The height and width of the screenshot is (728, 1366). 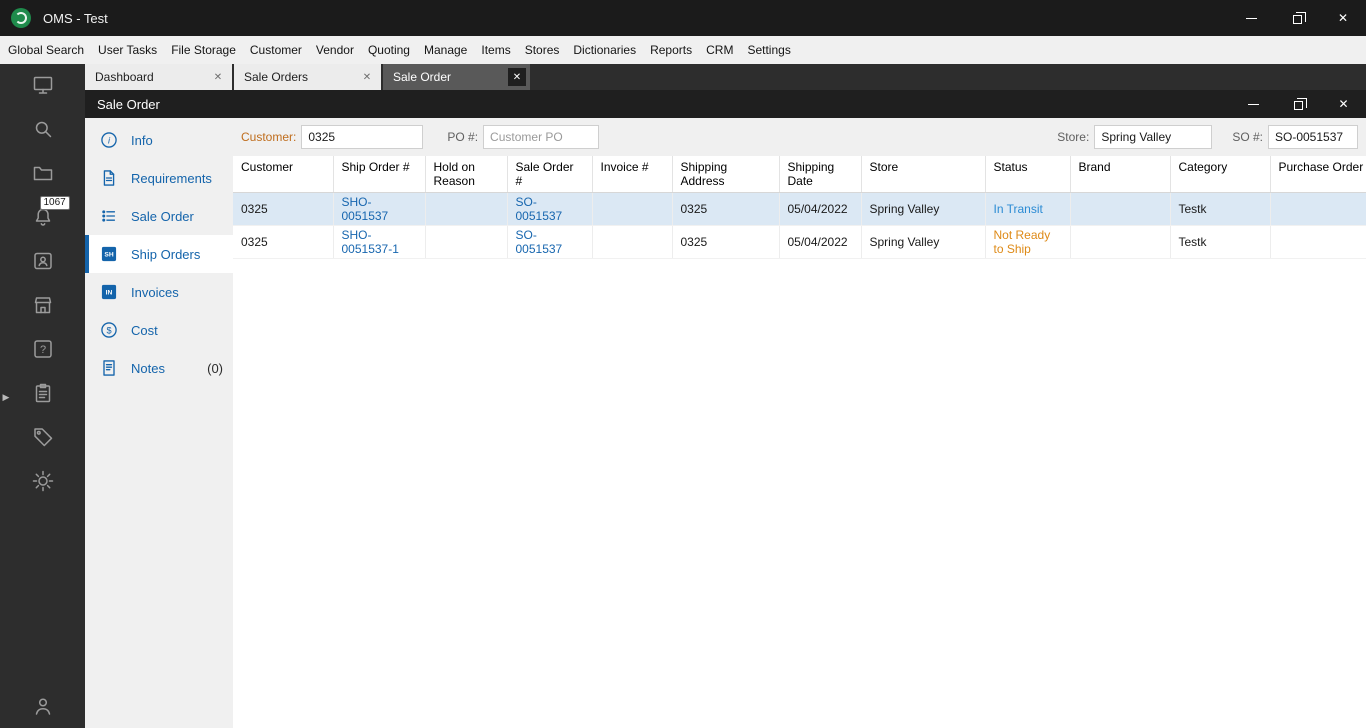 I want to click on col-sale-order: Sale Order #, so click(x=550, y=174).